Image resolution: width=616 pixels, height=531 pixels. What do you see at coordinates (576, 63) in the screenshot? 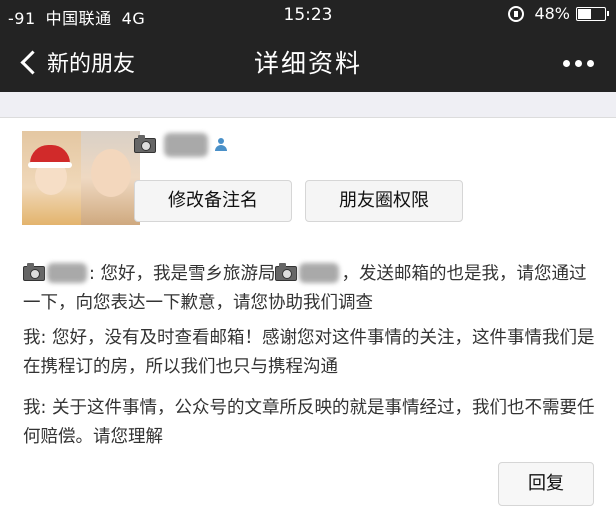
I see `more-options-icon` at bounding box center [576, 63].